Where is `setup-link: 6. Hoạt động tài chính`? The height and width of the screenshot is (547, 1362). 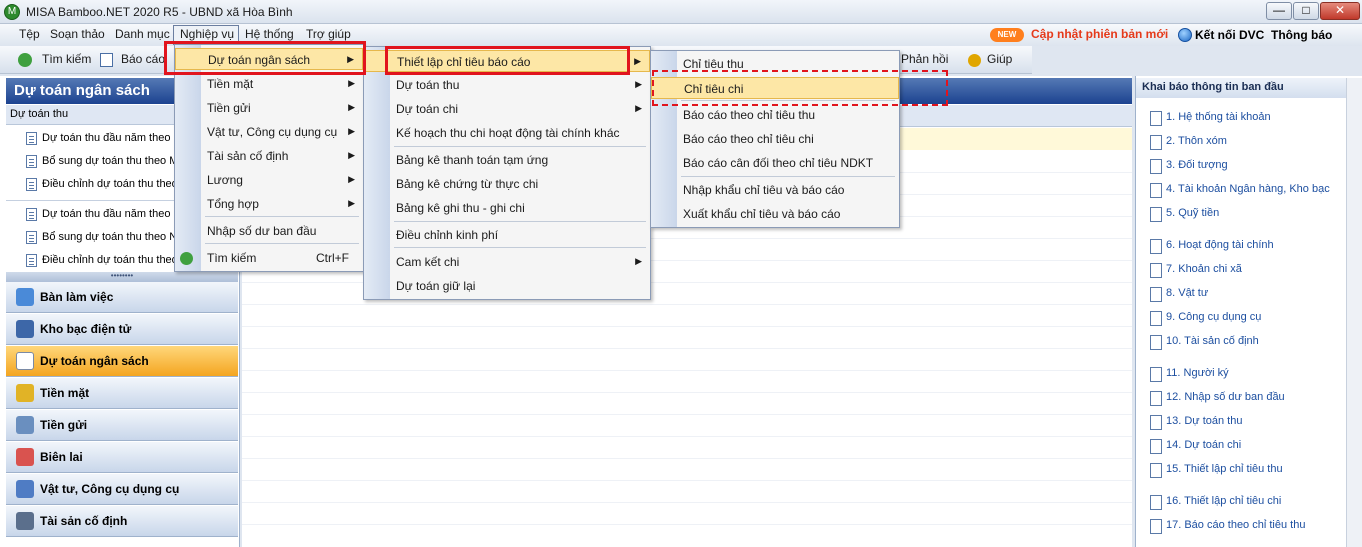 setup-link: 6. Hoạt động tài chính is located at coordinates (1212, 246).